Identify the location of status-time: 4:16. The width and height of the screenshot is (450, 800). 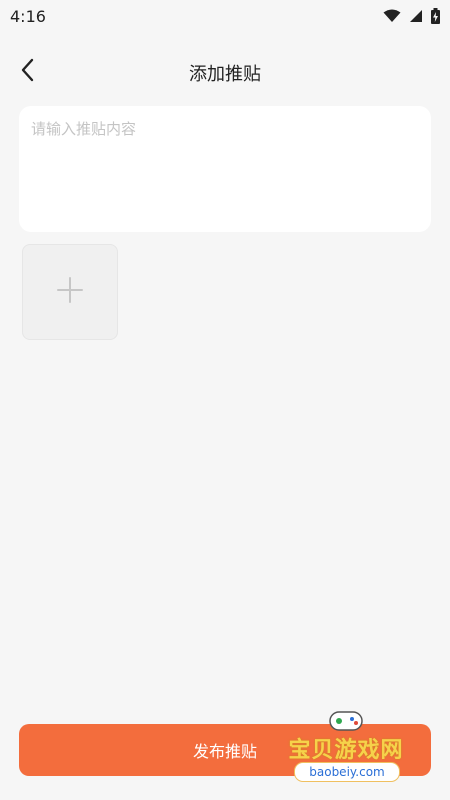
(28, 16).